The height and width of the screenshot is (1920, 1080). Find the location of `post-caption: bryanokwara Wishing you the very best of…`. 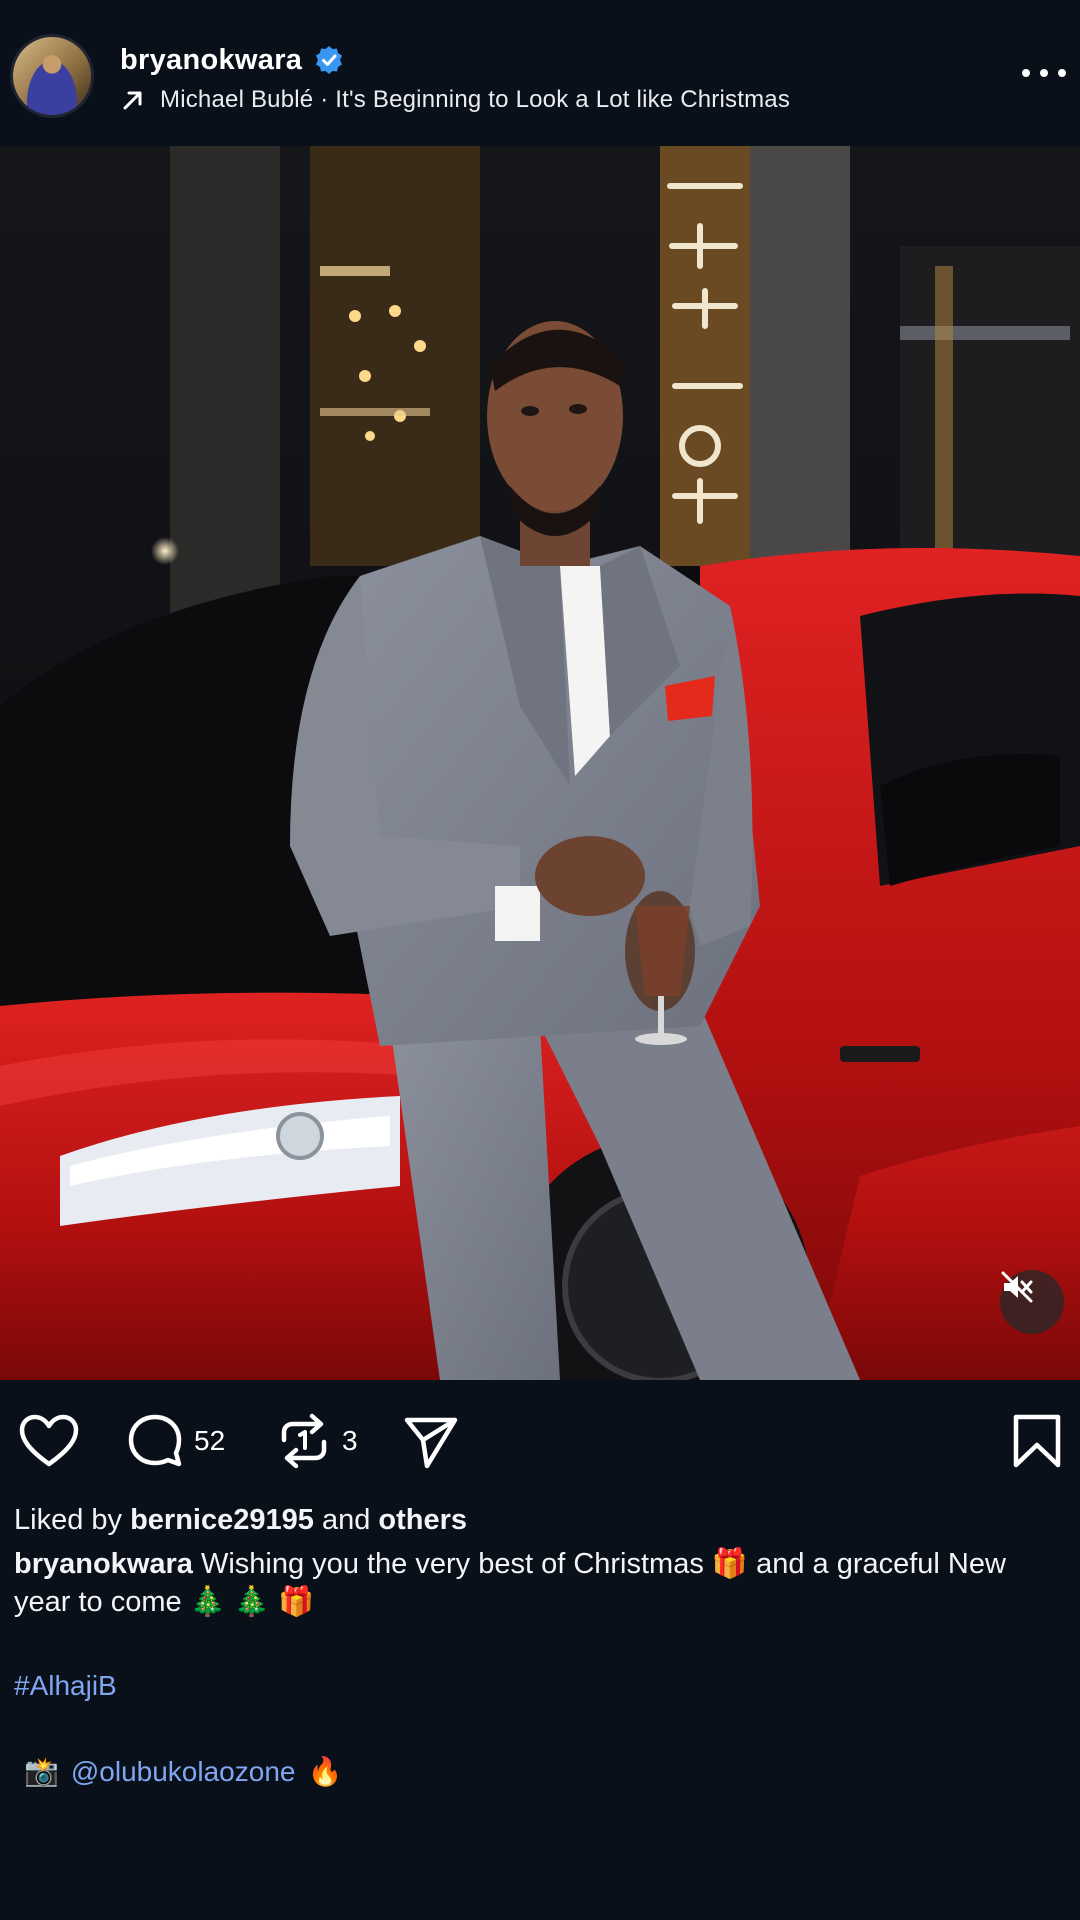

post-caption: bryanokwara Wishing you the very best of… is located at coordinates (534, 1583).